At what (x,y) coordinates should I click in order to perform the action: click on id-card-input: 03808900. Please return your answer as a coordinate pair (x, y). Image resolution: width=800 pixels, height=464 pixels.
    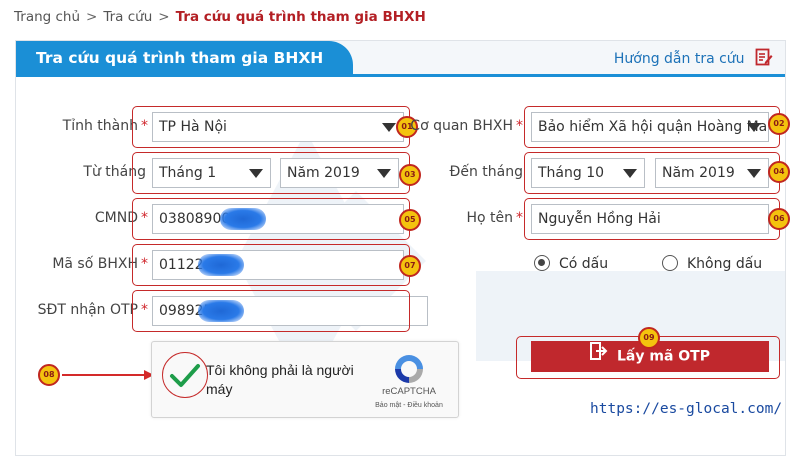
    Looking at the image, I should click on (278, 219).